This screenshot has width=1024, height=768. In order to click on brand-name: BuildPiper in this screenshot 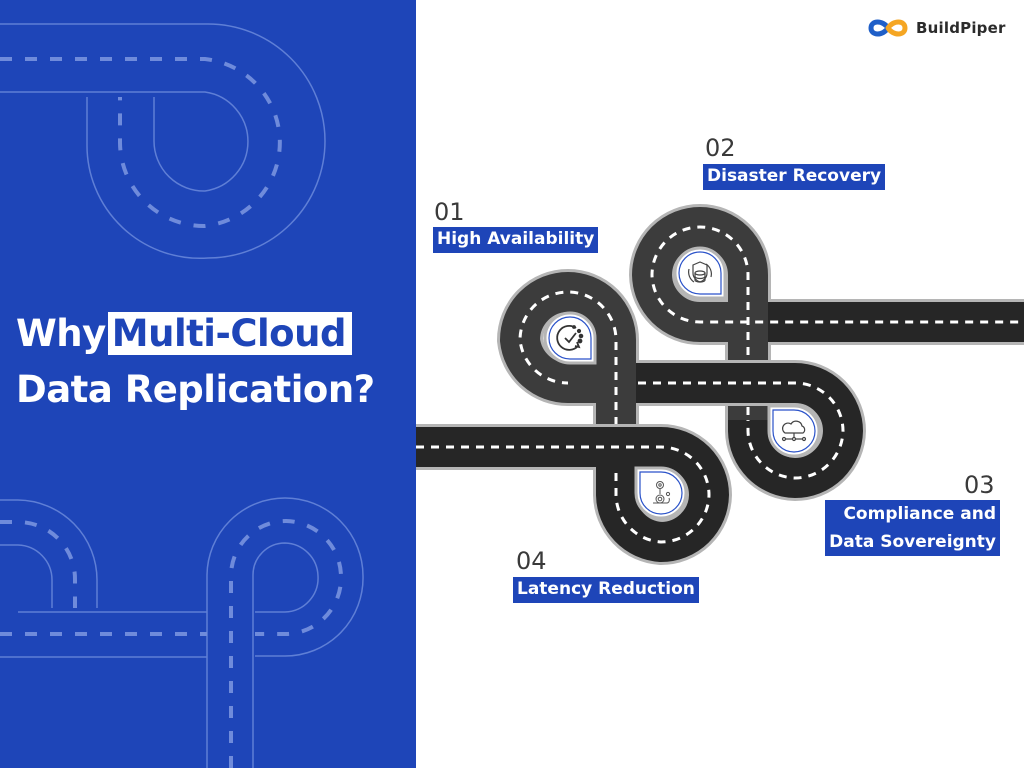, I will do `click(961, 28)`.